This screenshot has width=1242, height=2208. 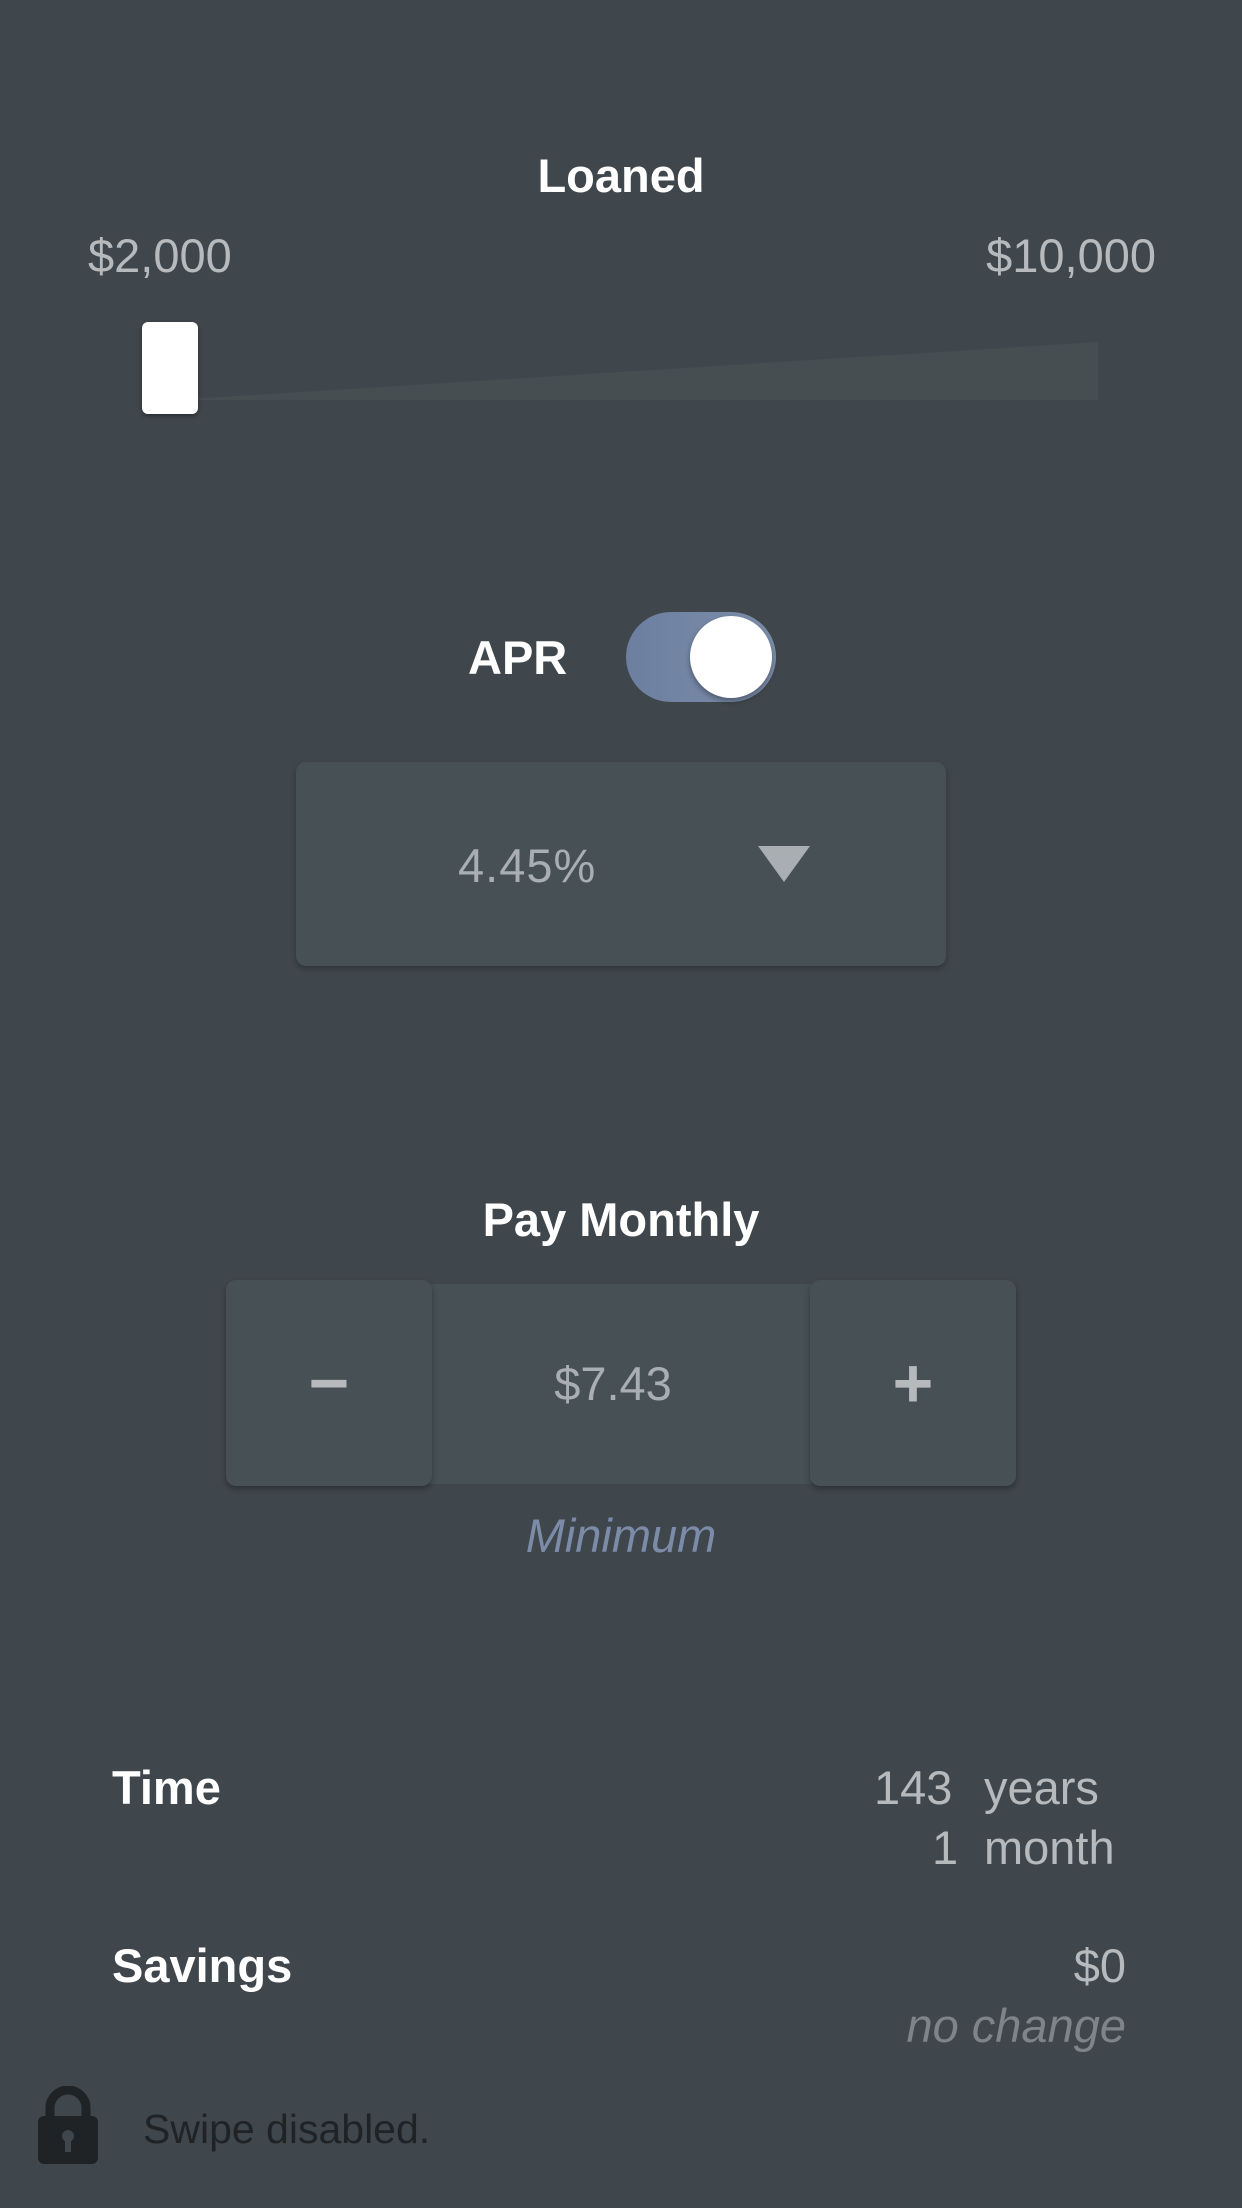 What do you see at coordinates (913, 1787) in the screenshot?
I see `time-years-number: 143` at bounding box center [913, 1787].